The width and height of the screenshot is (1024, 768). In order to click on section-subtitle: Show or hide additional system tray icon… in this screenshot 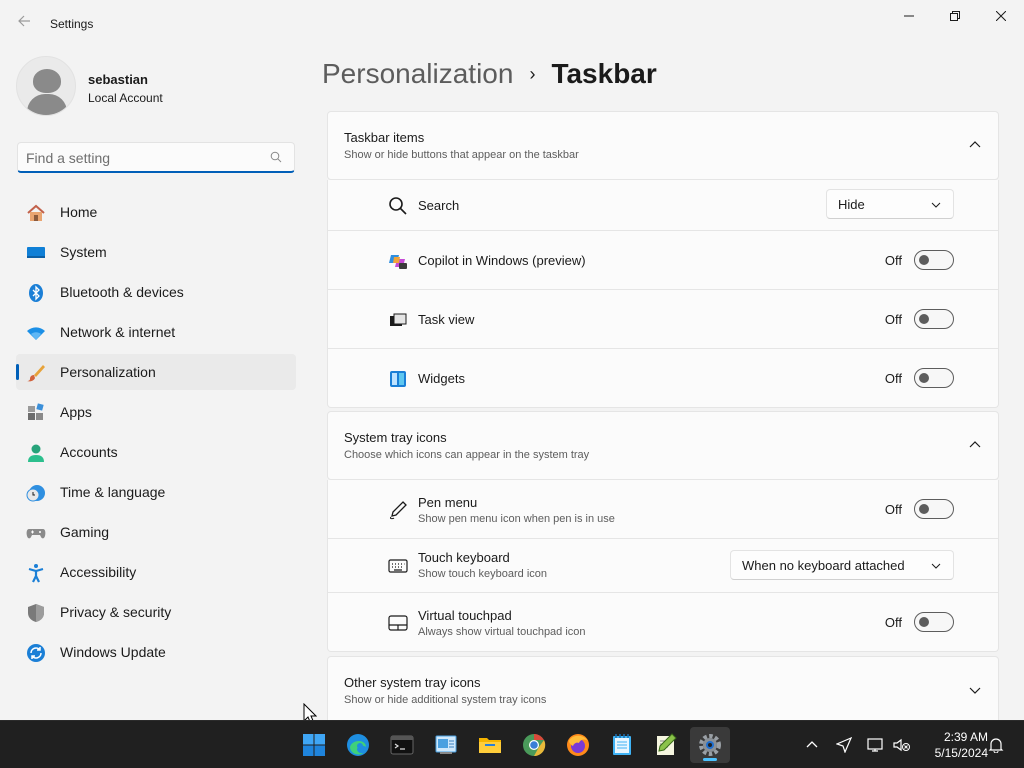, I will do `click(445, 700)`.